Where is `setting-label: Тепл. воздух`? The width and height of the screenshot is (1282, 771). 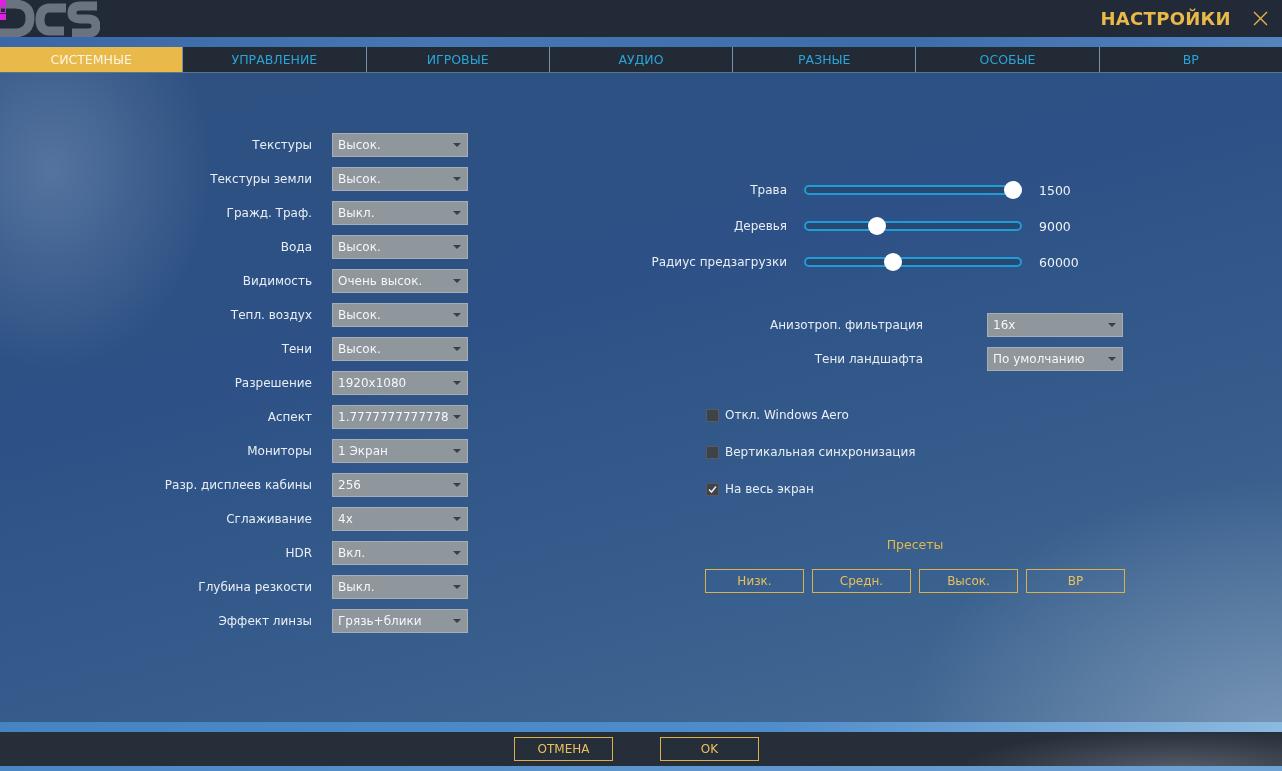 setting-label: Тепл. воздух is located at coordinates (270, 315).